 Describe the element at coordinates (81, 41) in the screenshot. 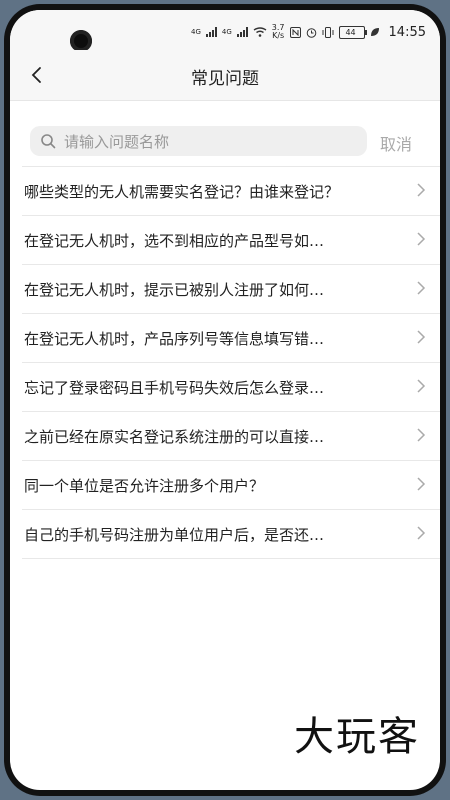

I see `front-camera` at that location.